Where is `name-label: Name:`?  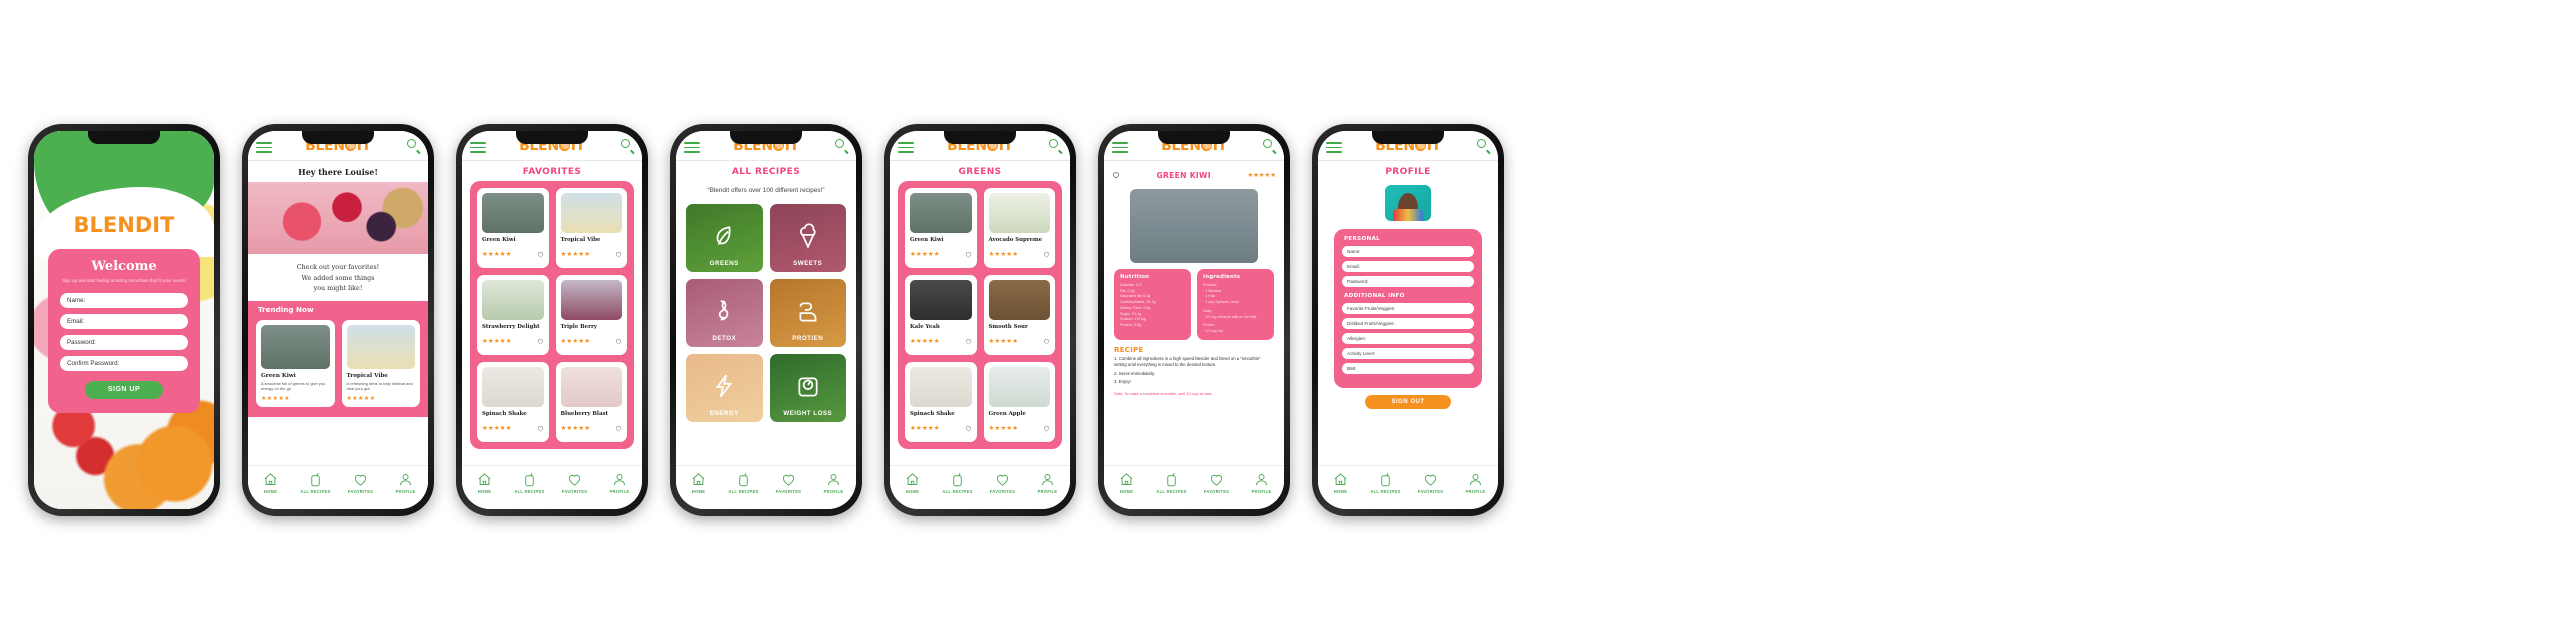
name-label: Name: is located at coordinates (76, 300).